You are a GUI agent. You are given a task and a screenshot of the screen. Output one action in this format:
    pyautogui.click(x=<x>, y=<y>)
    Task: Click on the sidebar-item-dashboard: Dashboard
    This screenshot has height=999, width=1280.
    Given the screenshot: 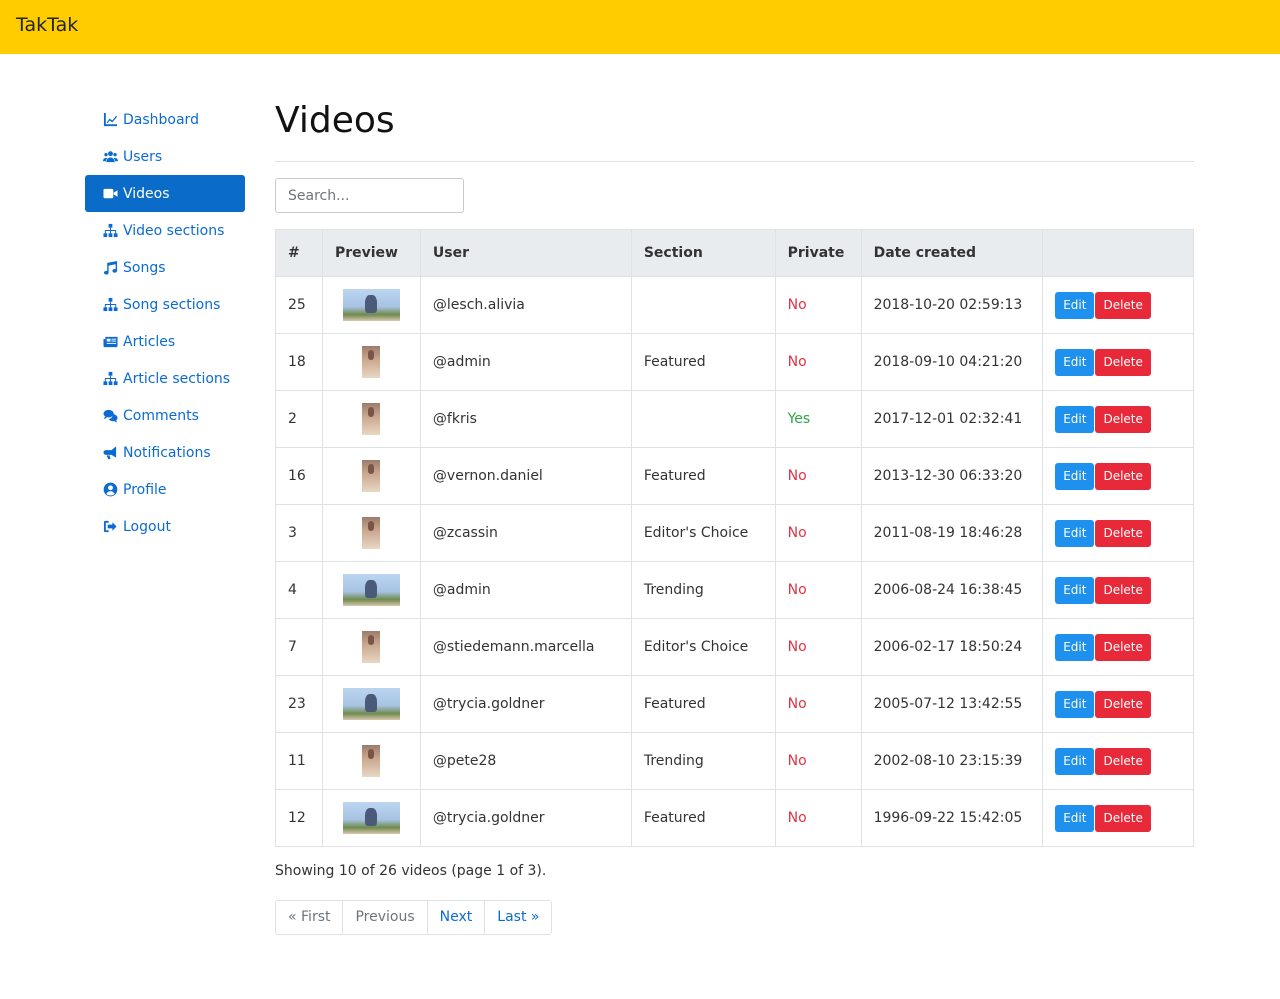 What is the action you would take?
    pyautogui.click(x=165, y=119)
    